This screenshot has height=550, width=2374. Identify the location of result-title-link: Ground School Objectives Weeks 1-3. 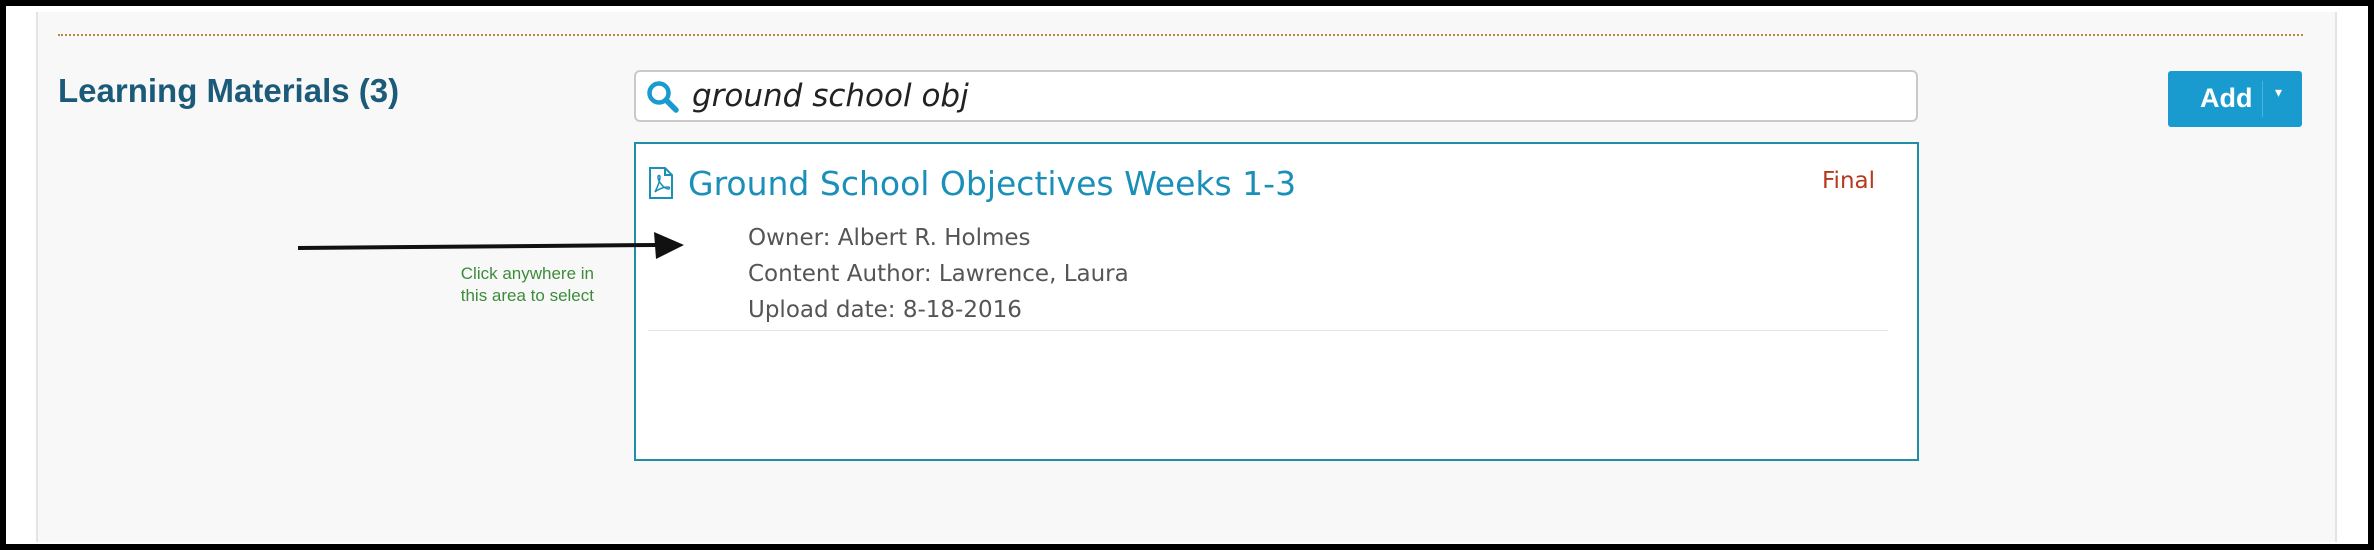
(992, 183).